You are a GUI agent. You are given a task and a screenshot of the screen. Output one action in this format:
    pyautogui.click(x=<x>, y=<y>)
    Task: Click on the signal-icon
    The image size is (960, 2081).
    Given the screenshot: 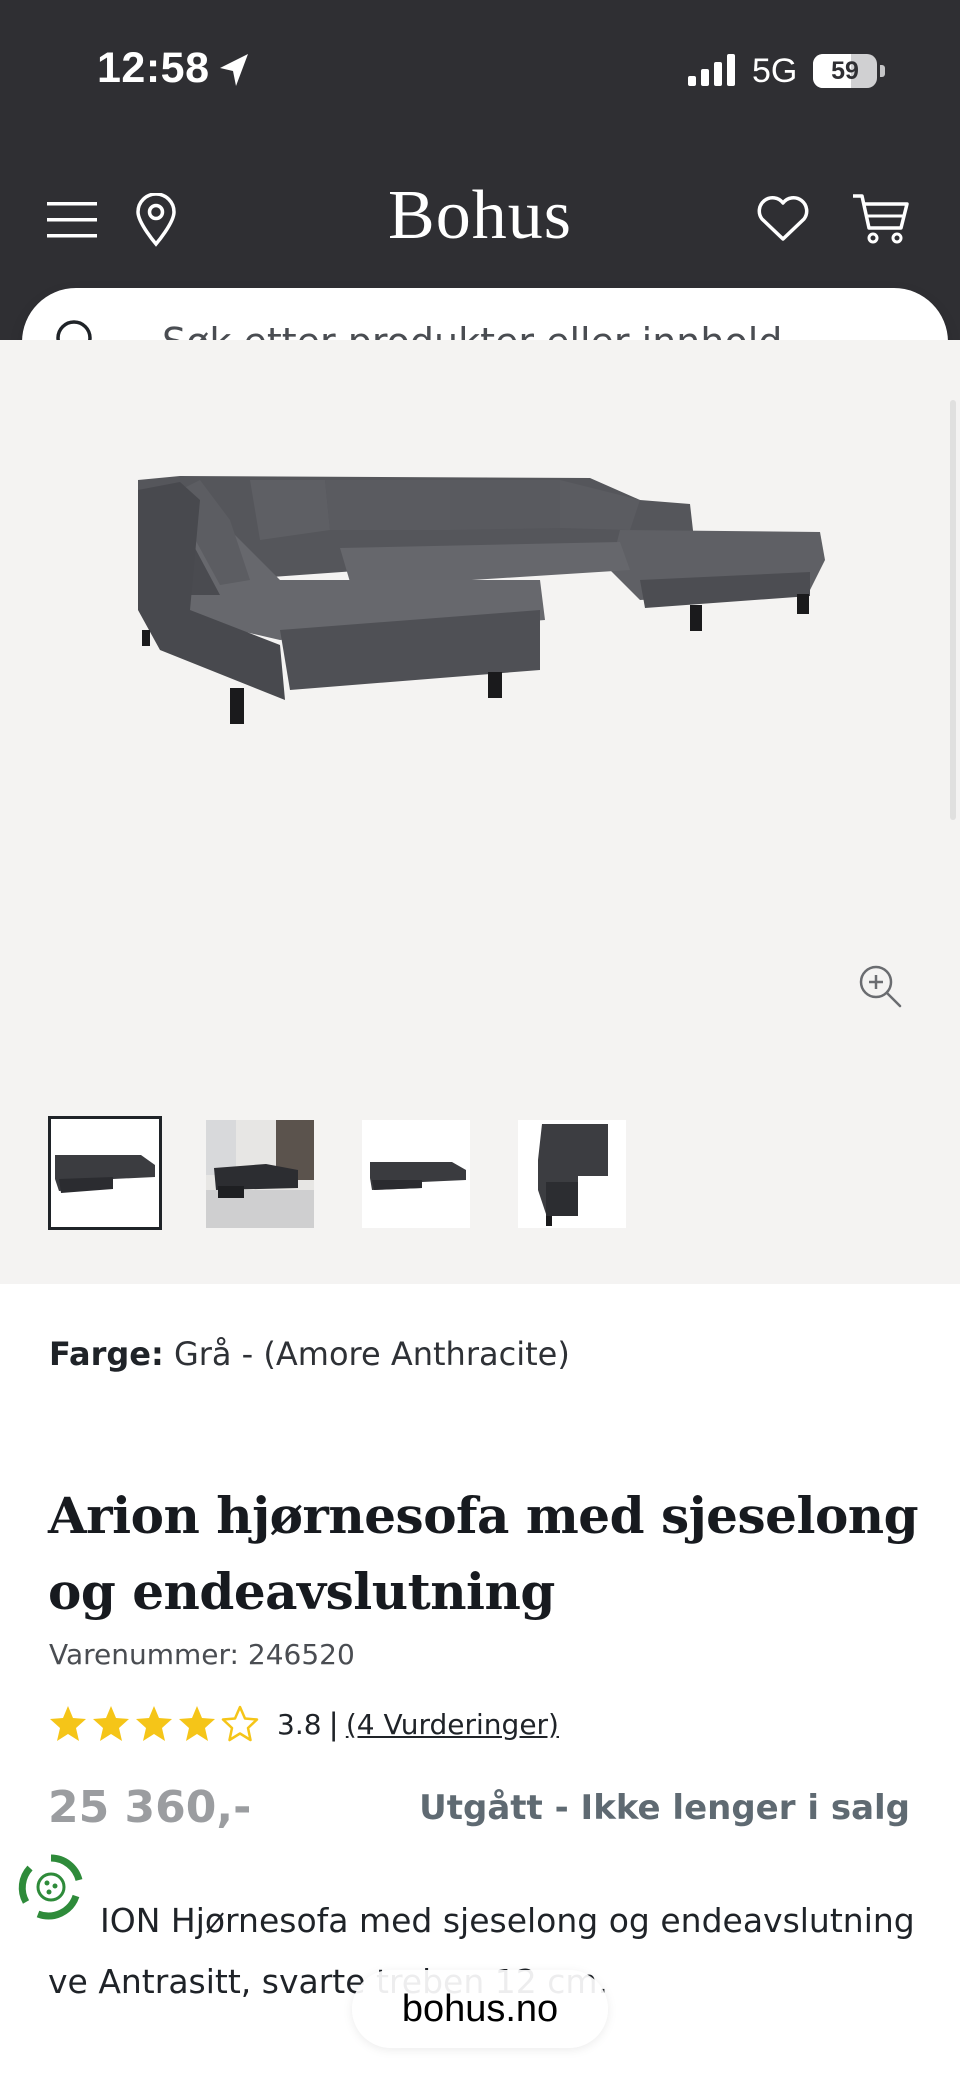 What is the action you would take?
    pyautogui.click(x=711, y=70)
    